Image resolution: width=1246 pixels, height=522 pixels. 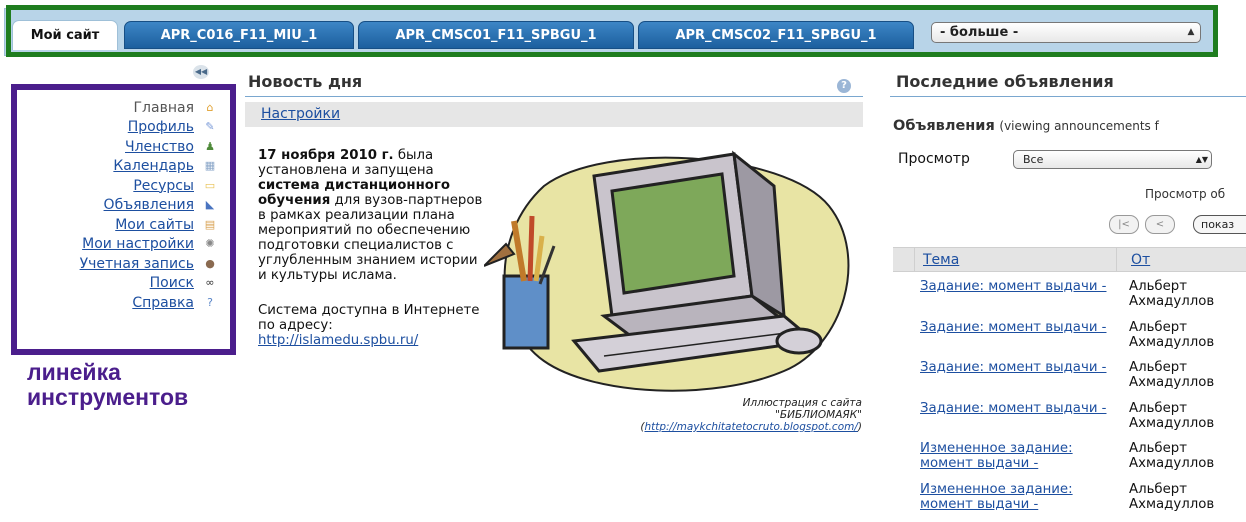 I want to click on tool-menu-item: Учетная запись ●, so click(x=118, y=264).